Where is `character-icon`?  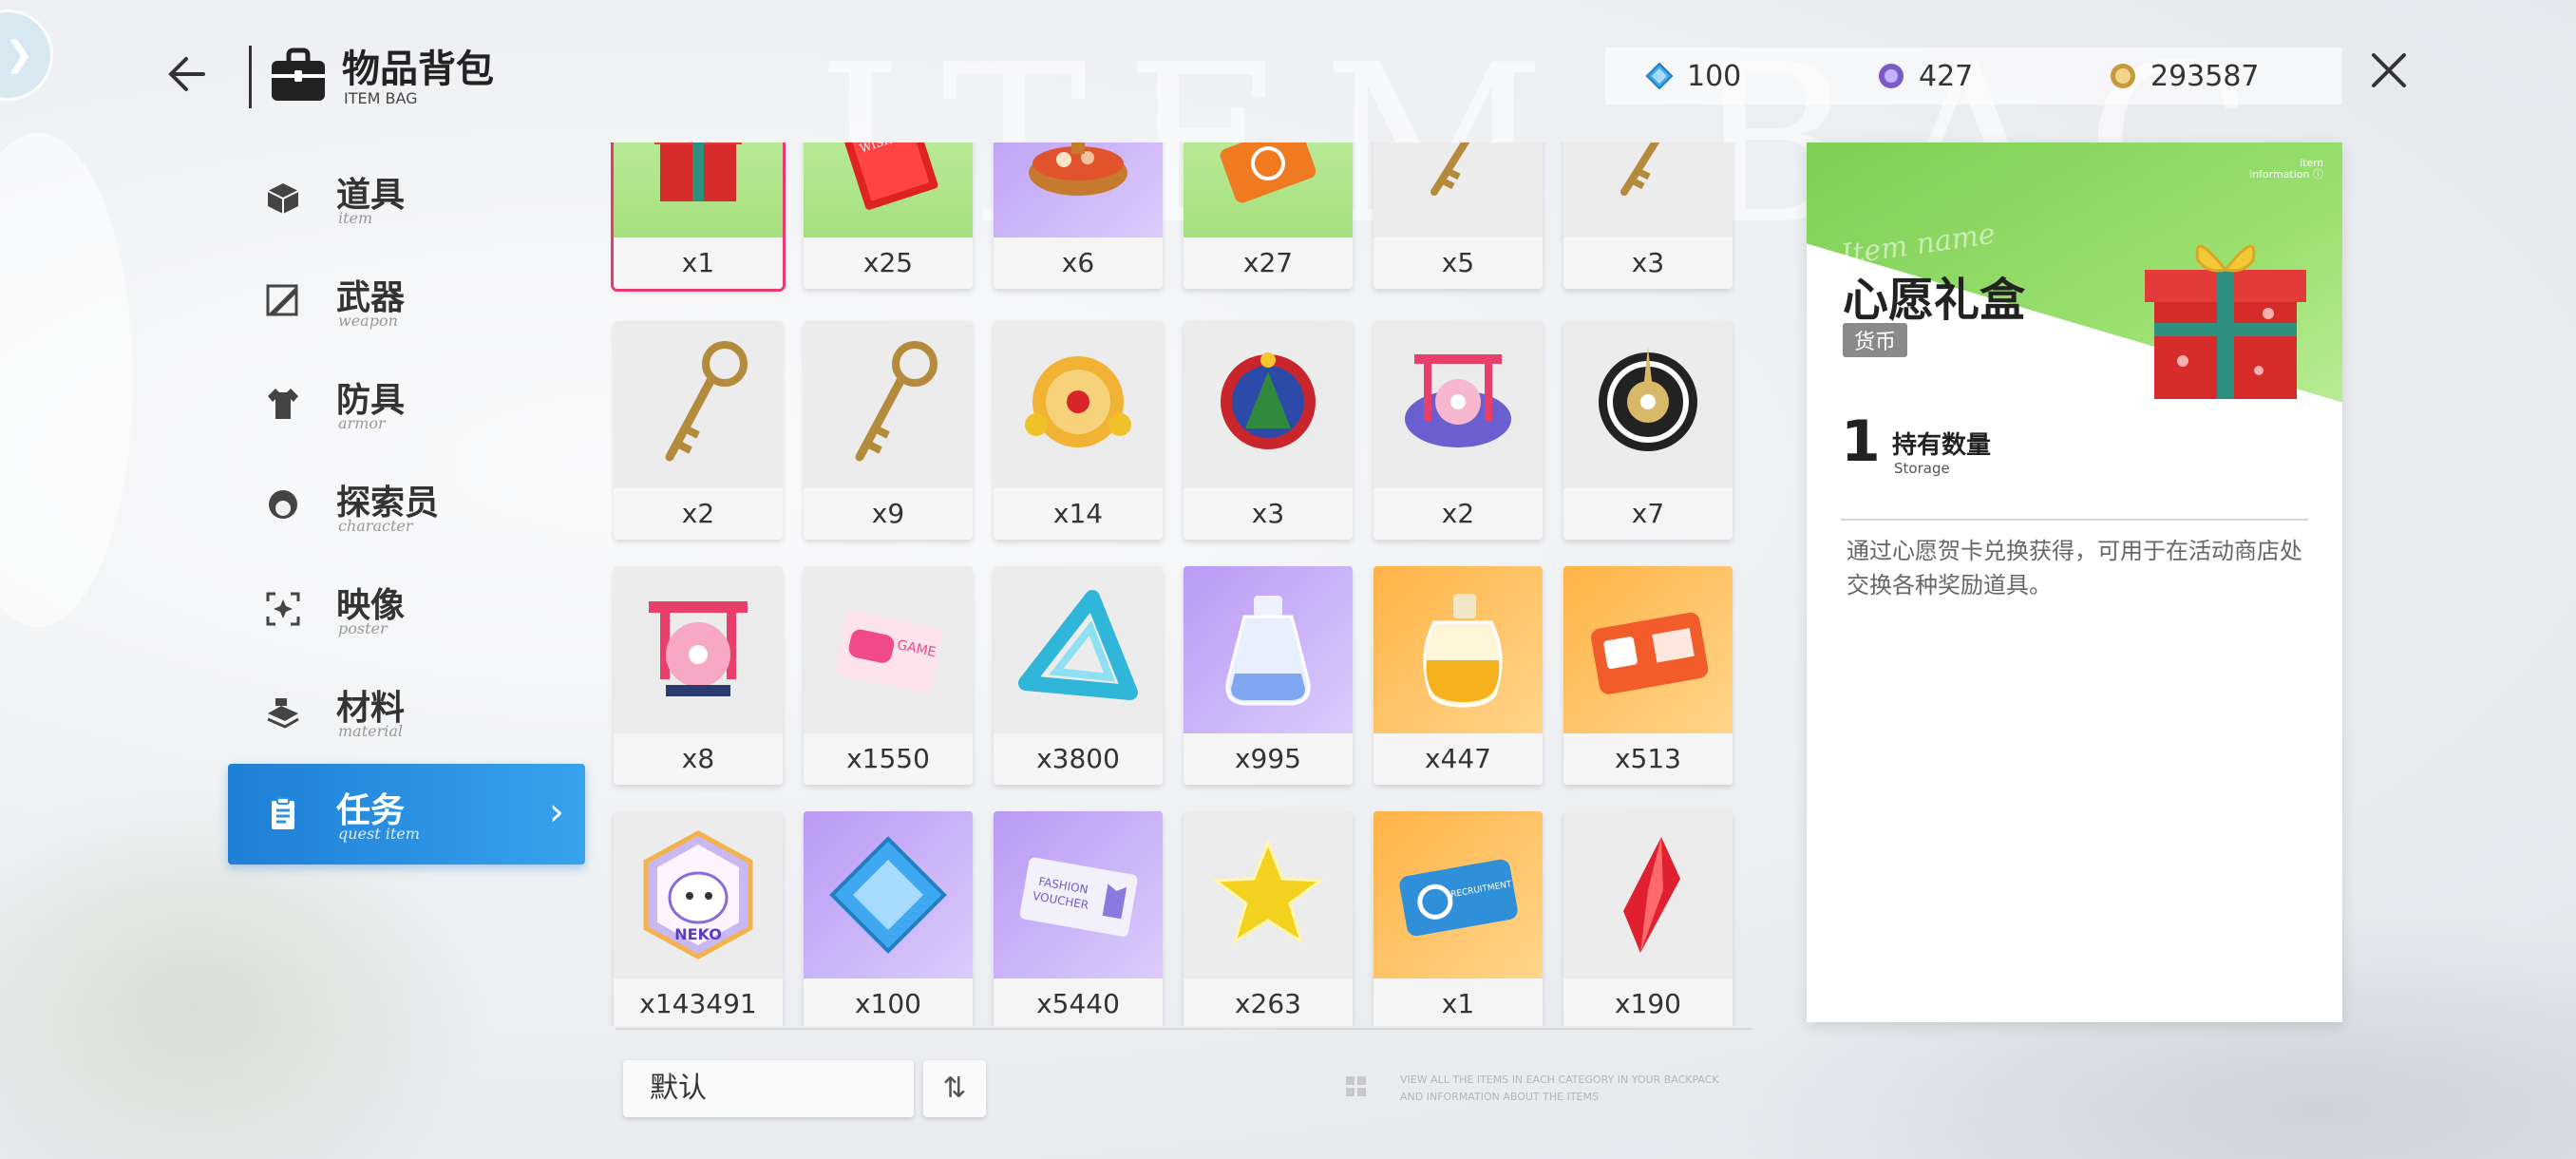
character-icon is located at coordinates (283, 506).